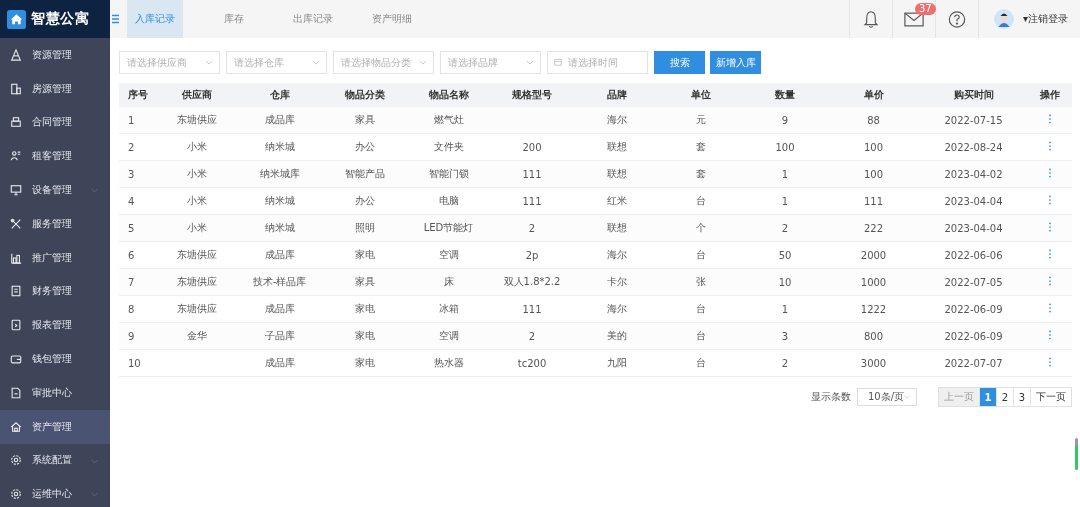 This screenshot has height=507, width=1080. Describe the element at coordinates (1045, 19) in the screenshot. I see `logout-link: ▾注销登录` at that location.